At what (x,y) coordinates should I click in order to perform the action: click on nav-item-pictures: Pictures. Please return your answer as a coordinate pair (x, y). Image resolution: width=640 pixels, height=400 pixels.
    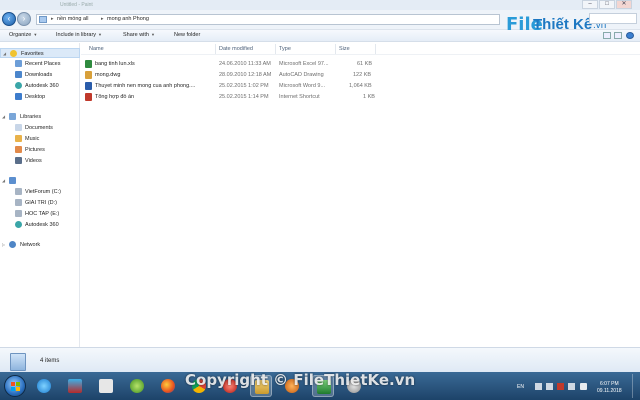
    Looking at the image, I should click on (40, 150).